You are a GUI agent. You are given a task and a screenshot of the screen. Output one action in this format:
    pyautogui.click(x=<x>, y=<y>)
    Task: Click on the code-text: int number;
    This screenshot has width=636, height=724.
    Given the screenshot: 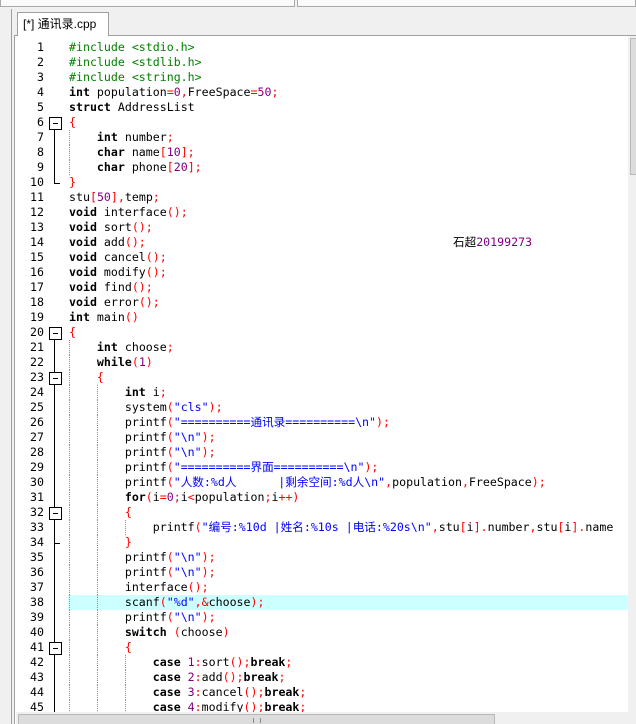 What is the action you would take?
    pyautogui.click(x=348, y=137)
    